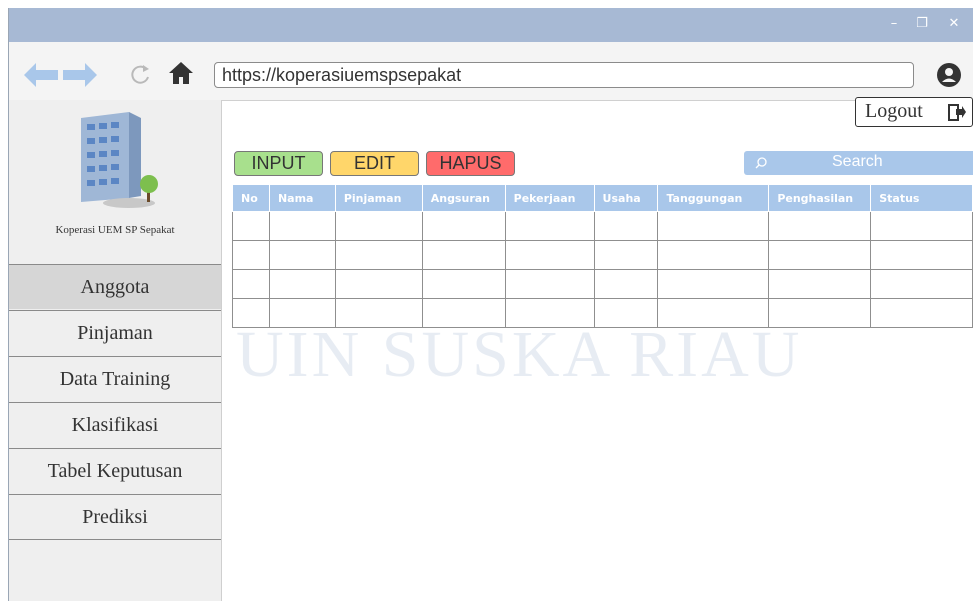 This screenshot has width=973, height=601. What do you see at coordinates (115, 286) in the screenshot?
I see `sidebar-item-anggota: Anggota` at bounding box center [115, 286].